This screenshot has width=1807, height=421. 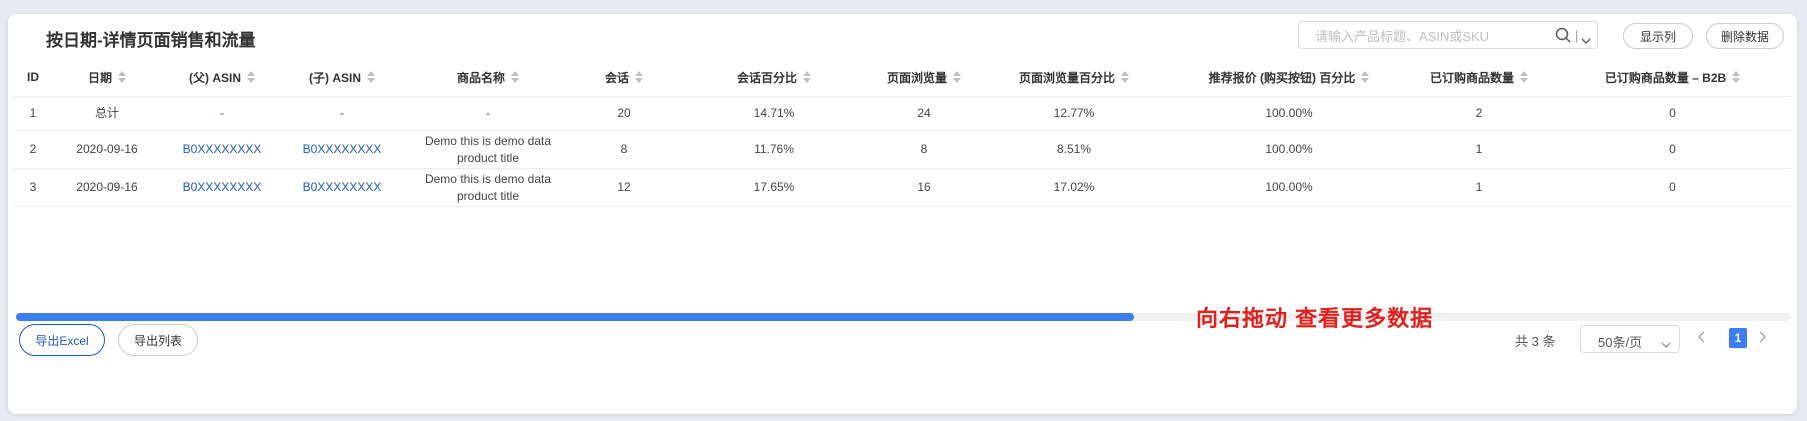 What do you see at coordinates (774, 187) in the screenshot?
I see `cell-session-percentage: 17.65%` at bounding box center [774, 187].